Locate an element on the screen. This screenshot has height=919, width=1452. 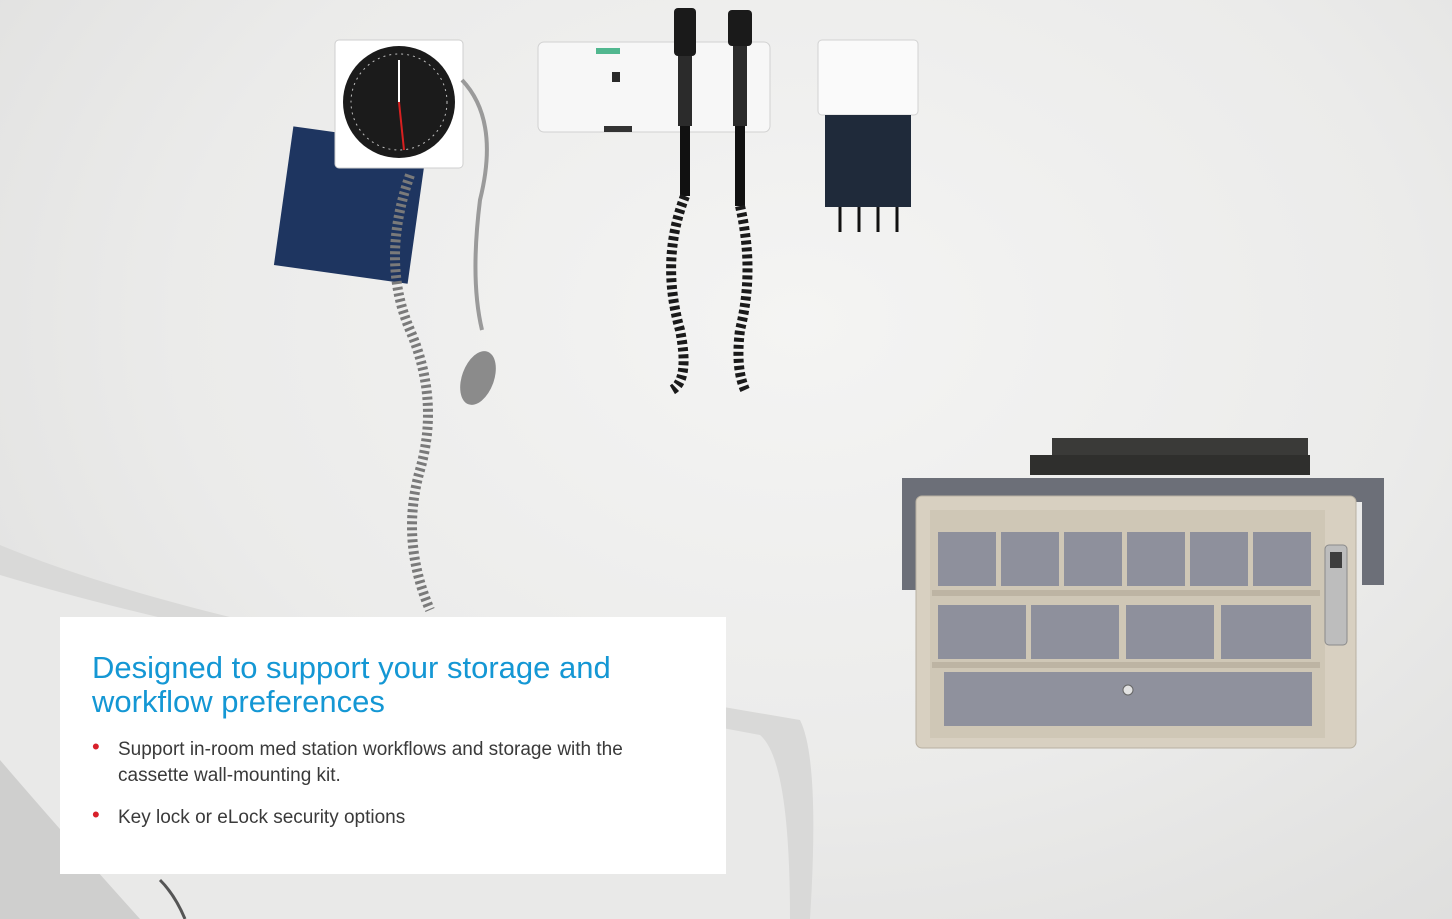
list-item: • Key lock or eLock security options is located at coordinates (365, 816).